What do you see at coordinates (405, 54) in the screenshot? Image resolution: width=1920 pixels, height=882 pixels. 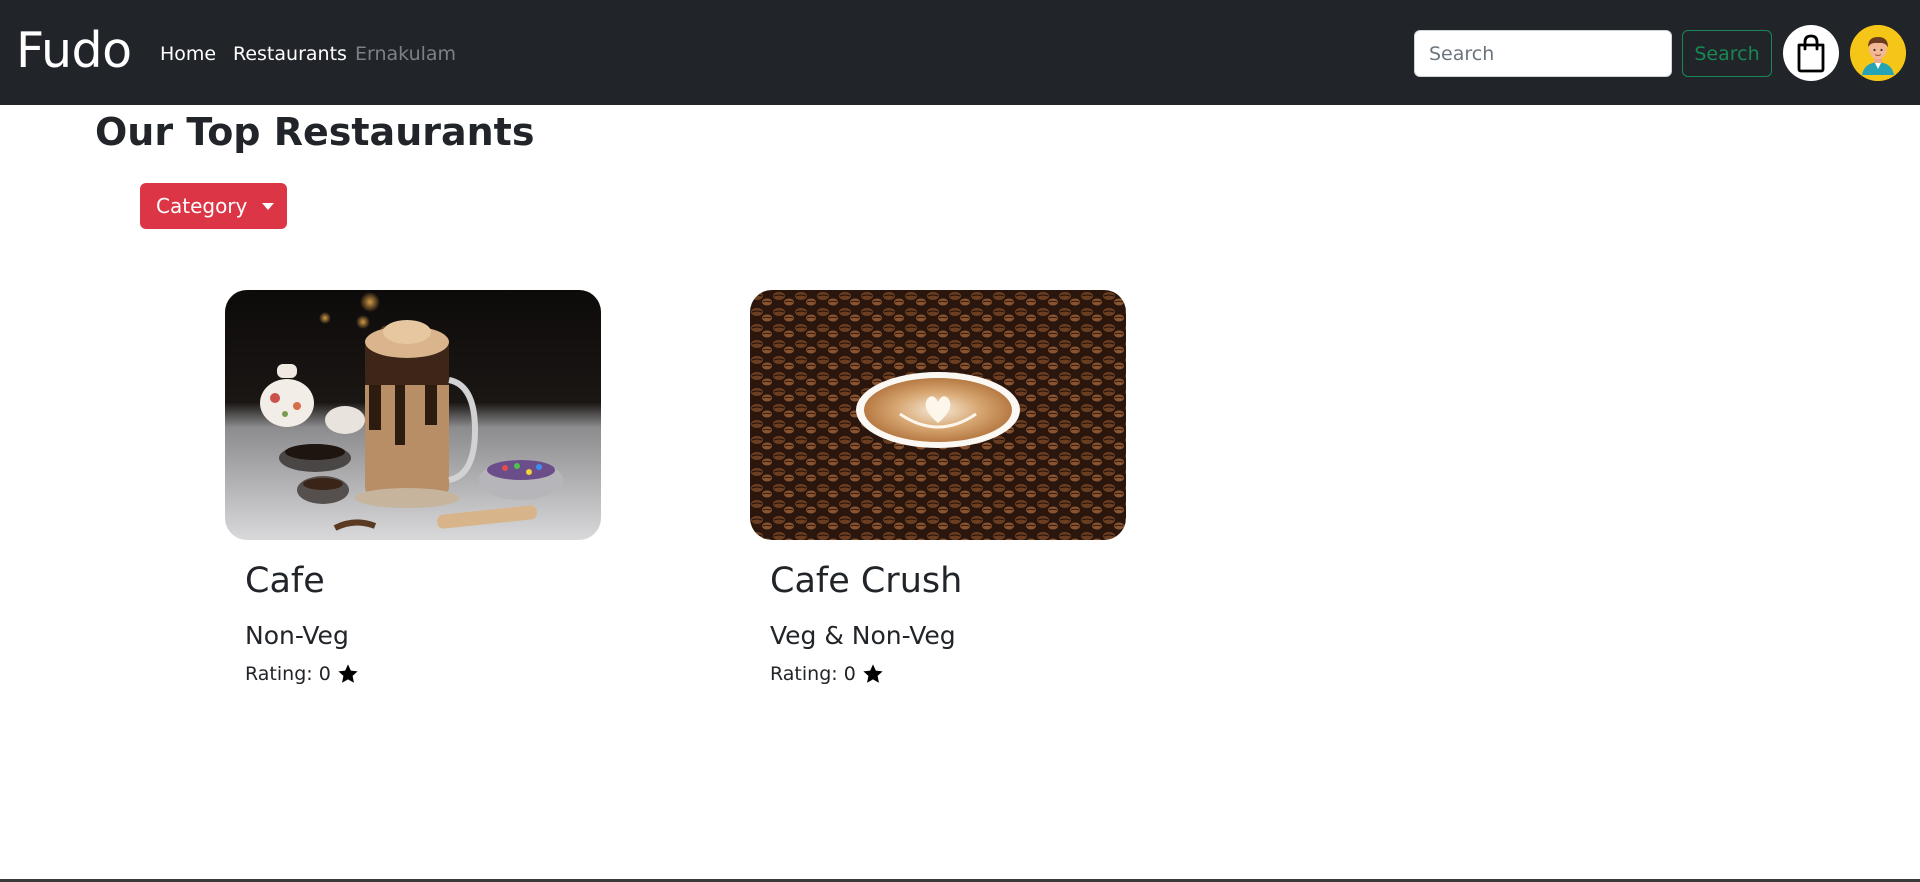 I see `nav-location-link: Ernakulam` at bounding box center [405, 54].